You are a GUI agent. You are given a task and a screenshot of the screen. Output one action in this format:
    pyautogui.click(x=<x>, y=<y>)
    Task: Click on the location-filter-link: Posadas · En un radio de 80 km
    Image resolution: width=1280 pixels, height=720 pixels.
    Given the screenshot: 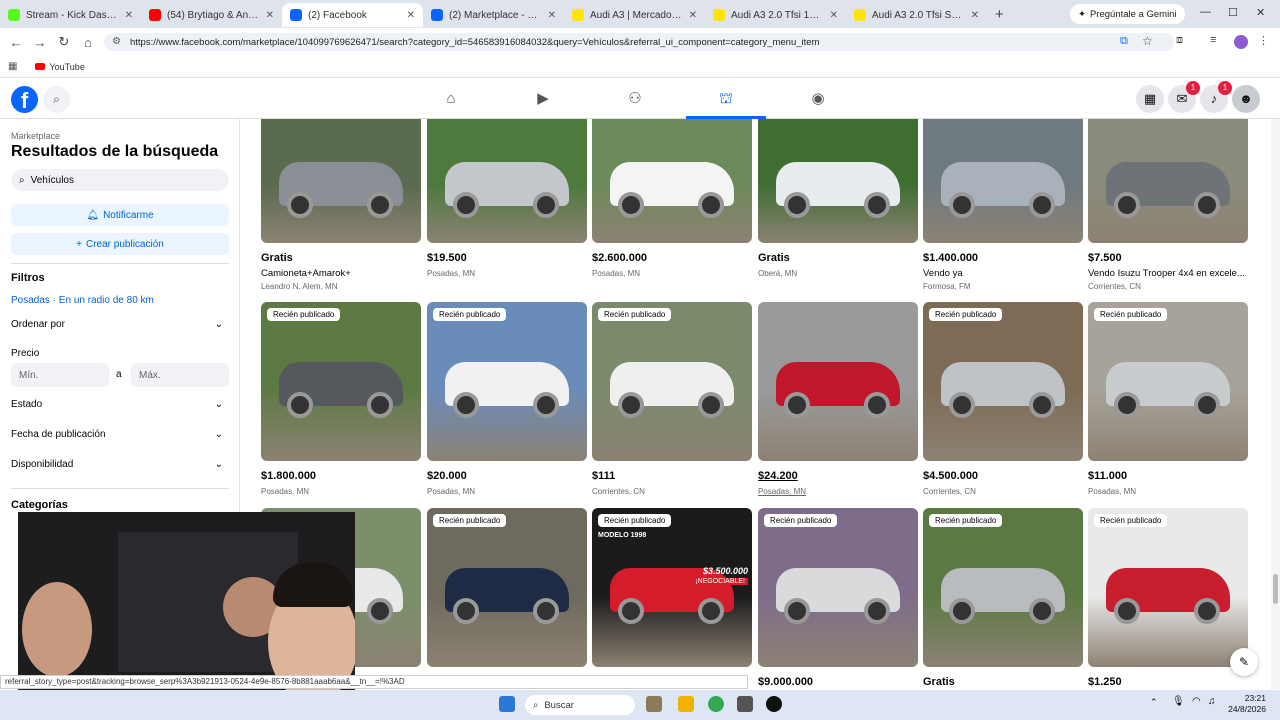 What is the action you would take?
    pyautogui.click(x=82, y=300)
    